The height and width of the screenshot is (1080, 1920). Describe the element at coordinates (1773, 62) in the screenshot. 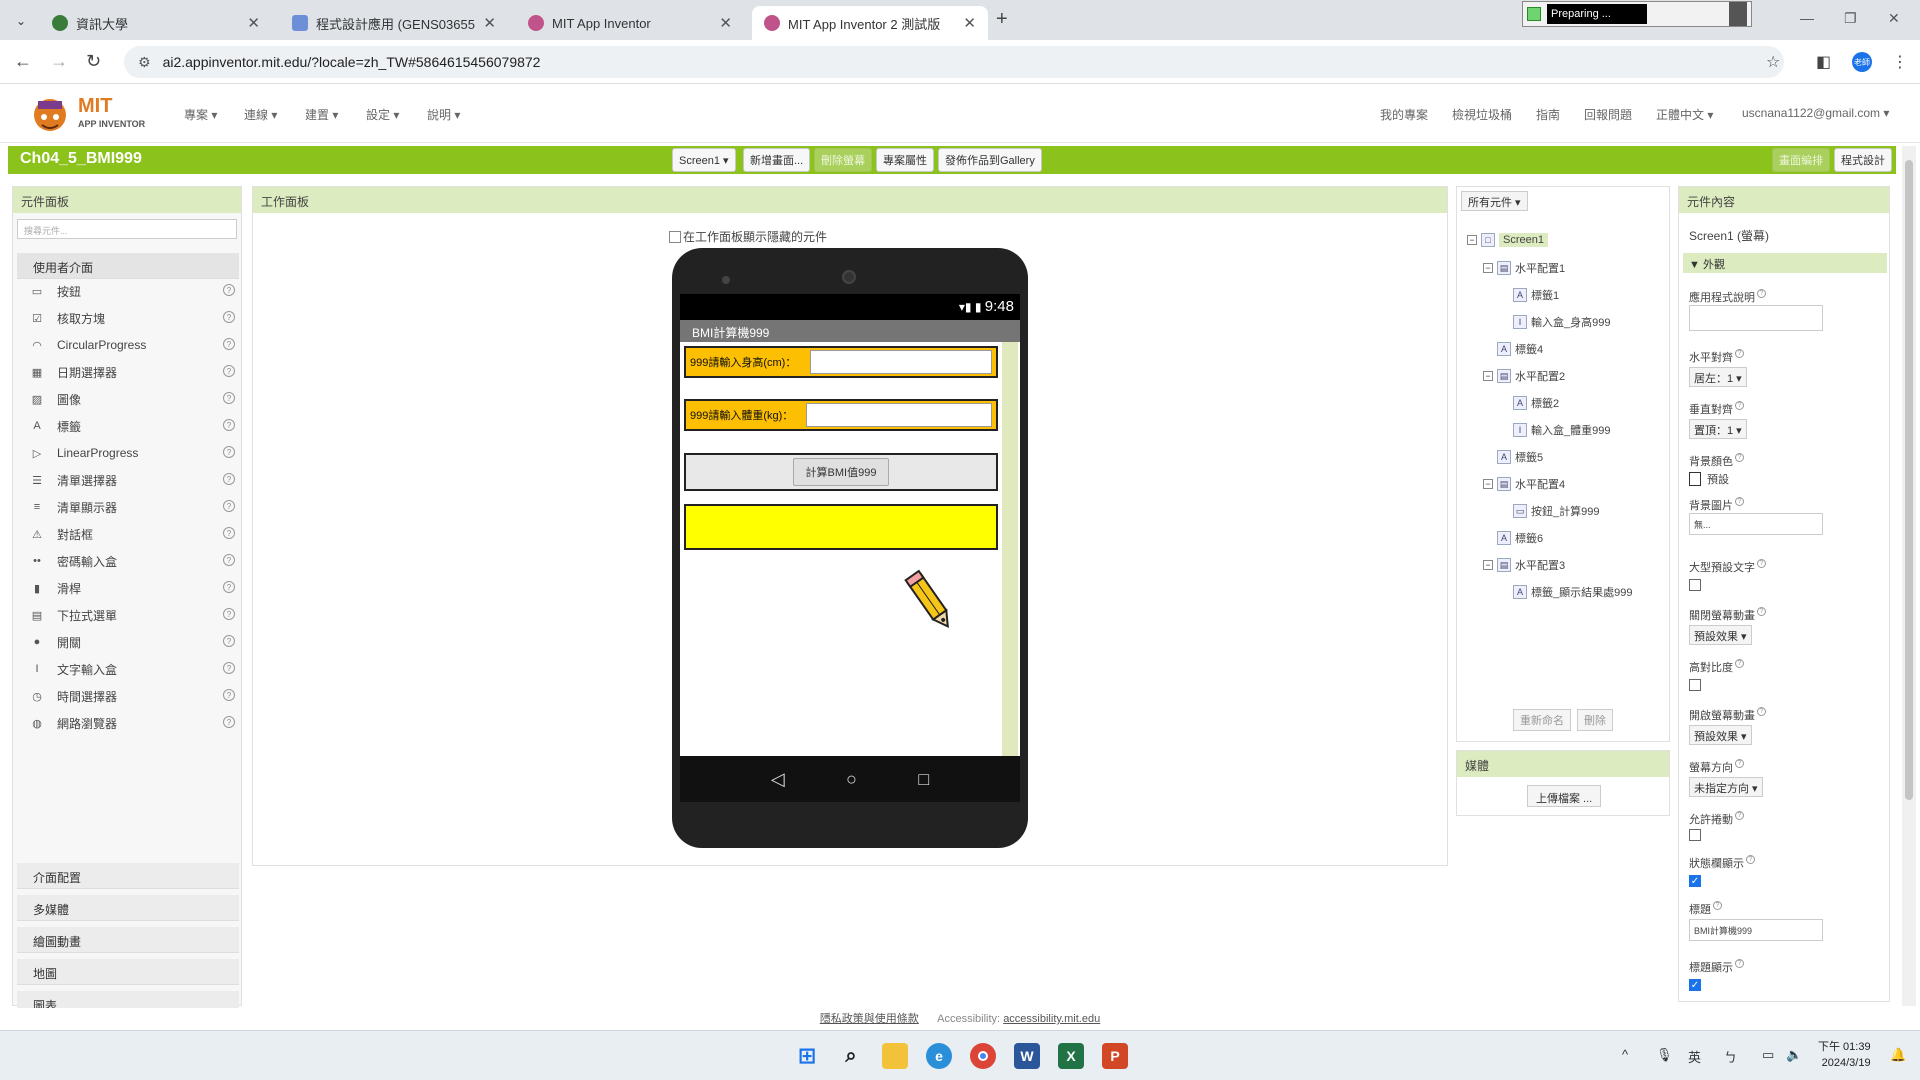

I see `bookmark-star-icon: ☆` at that location.